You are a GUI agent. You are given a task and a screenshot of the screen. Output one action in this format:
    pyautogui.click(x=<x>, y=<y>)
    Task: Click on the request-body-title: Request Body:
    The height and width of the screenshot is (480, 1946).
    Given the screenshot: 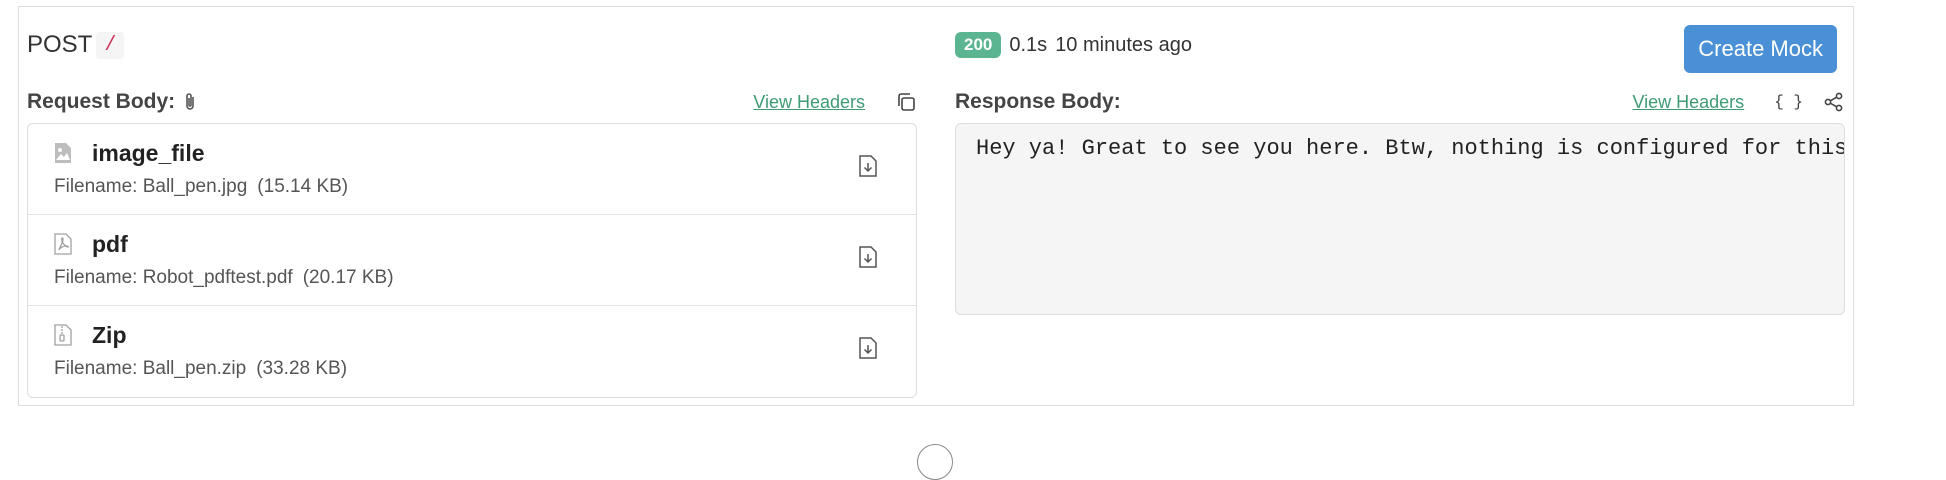 What is the action you would take?
    pyautogui.click(x=101, y=101)
    